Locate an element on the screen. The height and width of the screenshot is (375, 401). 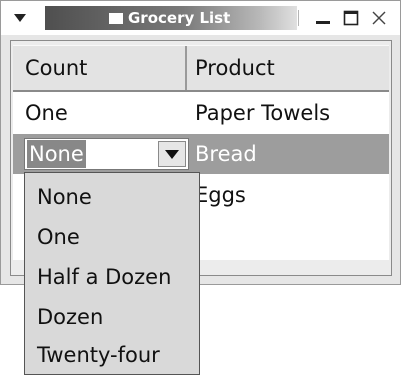
product-cell: Paper Towels is located at coordinates (291, 113).